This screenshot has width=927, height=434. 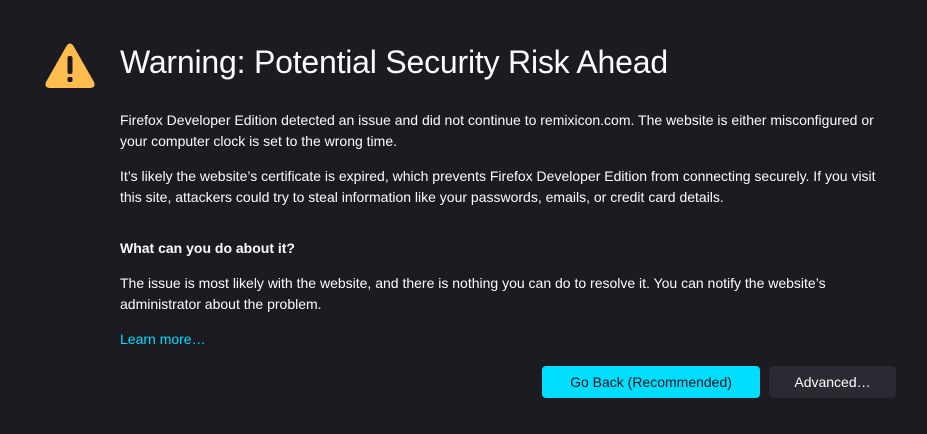 What do you see at coordinates (394, 62) in the screenshot?
I see `page-title: Warning: Potential Security Risk Ahead` at bounding box center [394, 62].